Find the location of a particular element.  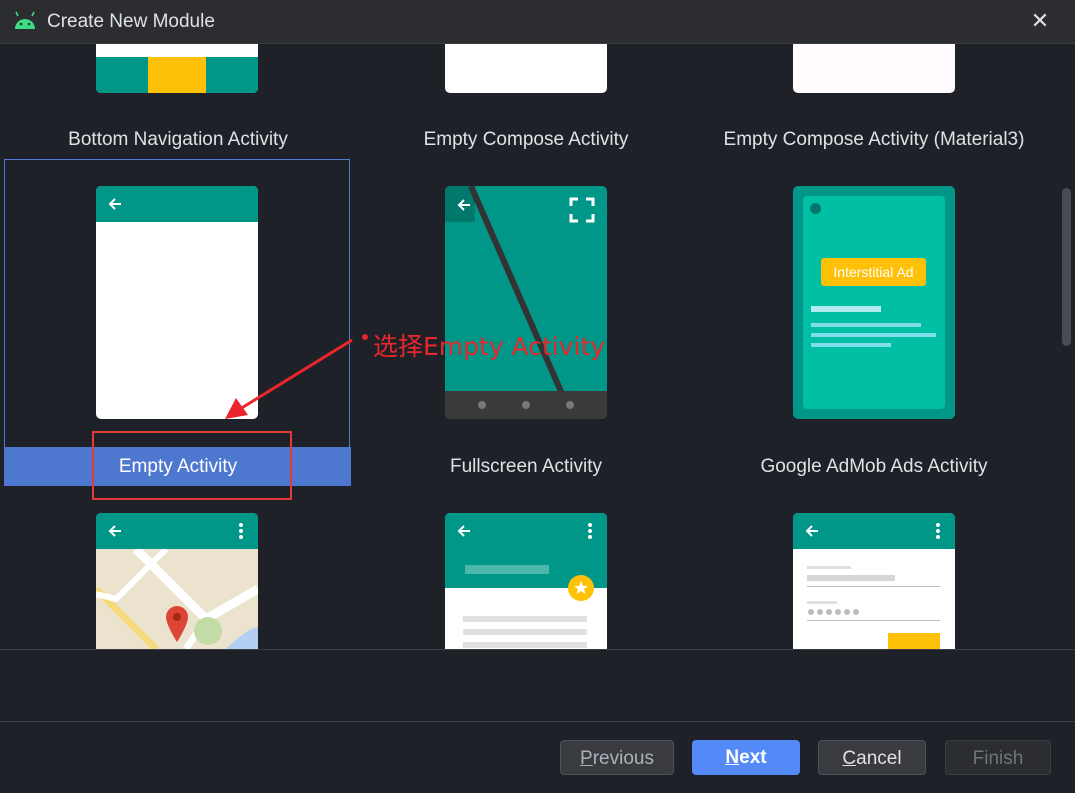

cancel-button: Cancel is located at coordinates (872, 757).